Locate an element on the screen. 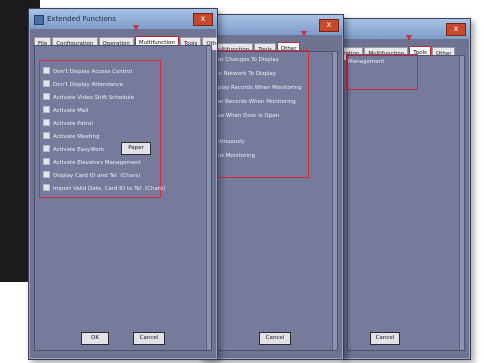 The image size is (484, 363). option-row: Allow Changes To Display is located at coordinates (244, 60).